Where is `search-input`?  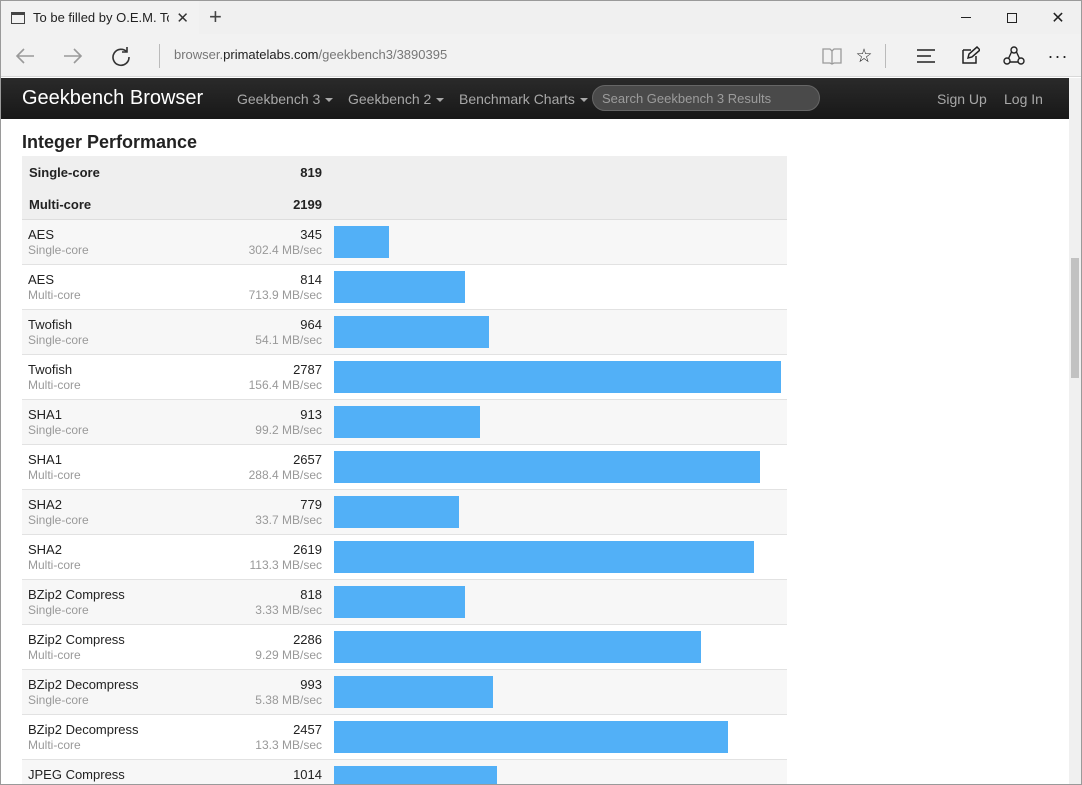
search-input is located at coordinates (706, 98).